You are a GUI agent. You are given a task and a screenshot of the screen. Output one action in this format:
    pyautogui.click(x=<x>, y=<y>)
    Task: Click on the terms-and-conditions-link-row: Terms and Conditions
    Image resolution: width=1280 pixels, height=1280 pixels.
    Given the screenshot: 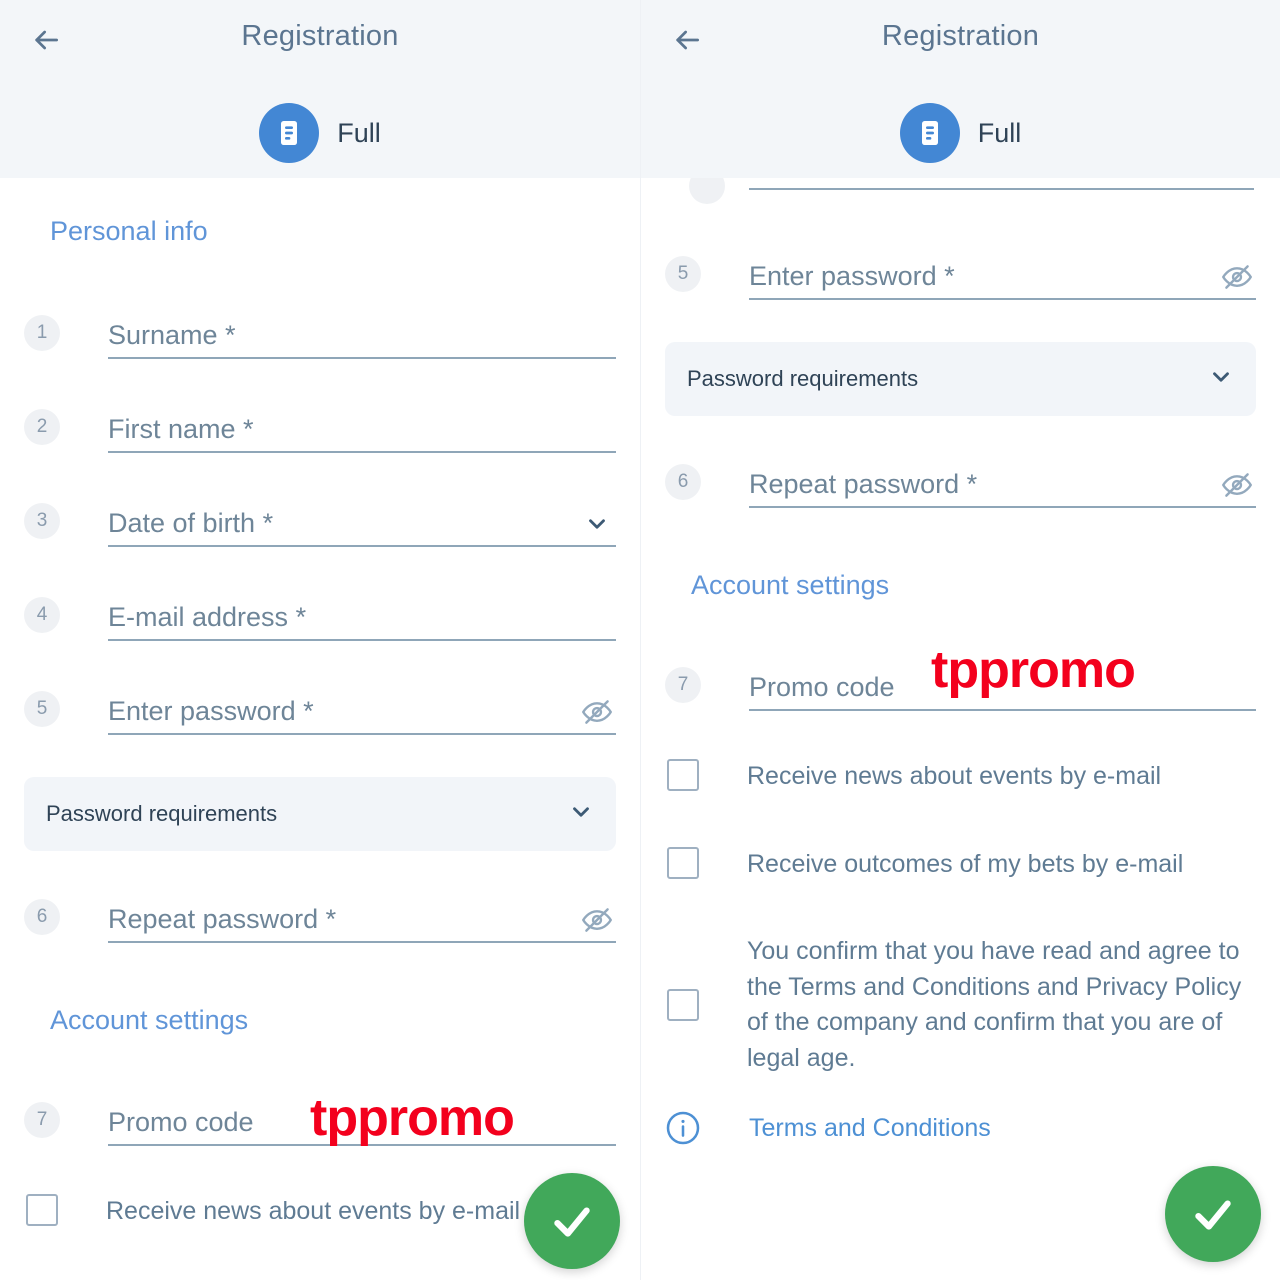 What is the action you would take?
    pyautogui.click(x=960, y=1128)
    